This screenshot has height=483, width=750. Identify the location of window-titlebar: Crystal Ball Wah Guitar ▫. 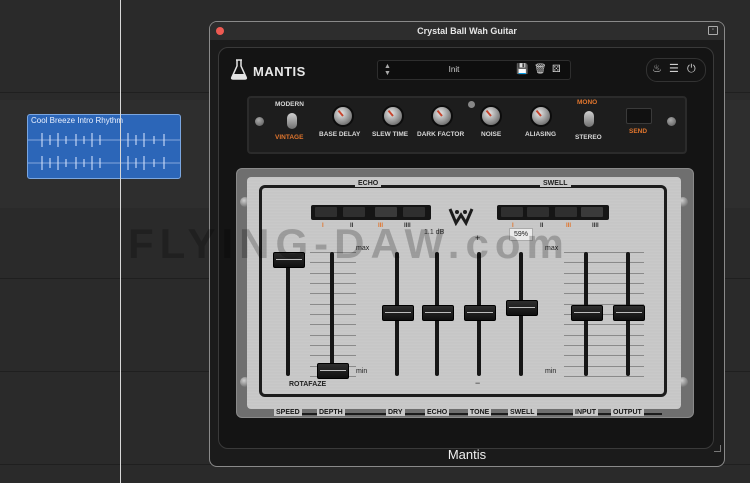
(467, 31).